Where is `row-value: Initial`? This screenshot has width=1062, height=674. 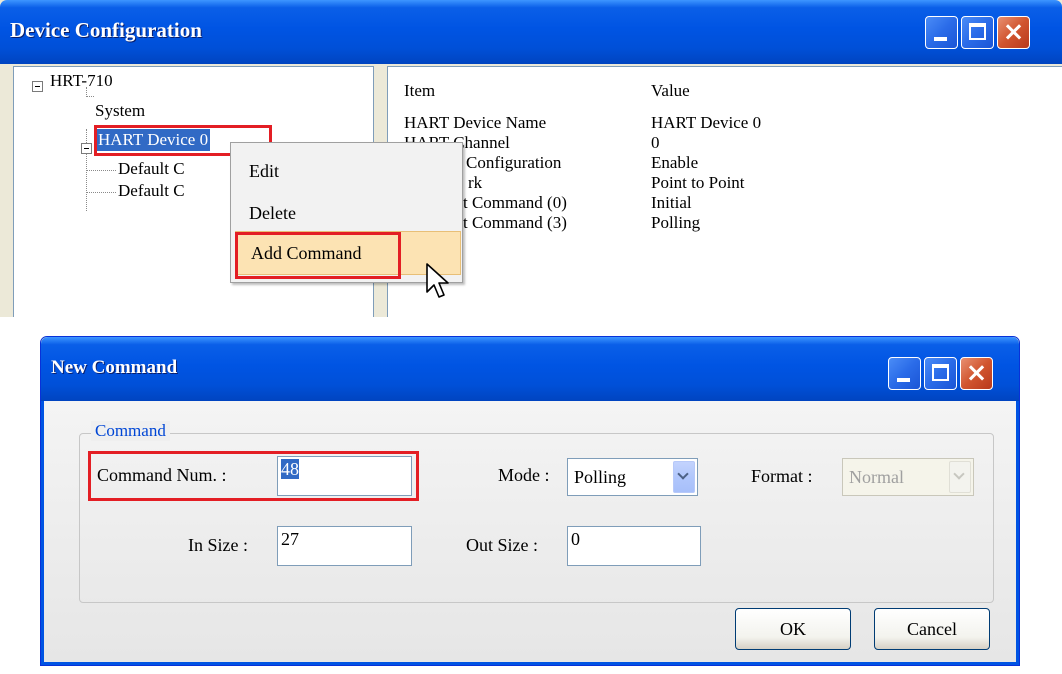
row-value: Initial is located at coordinates (671, 202).